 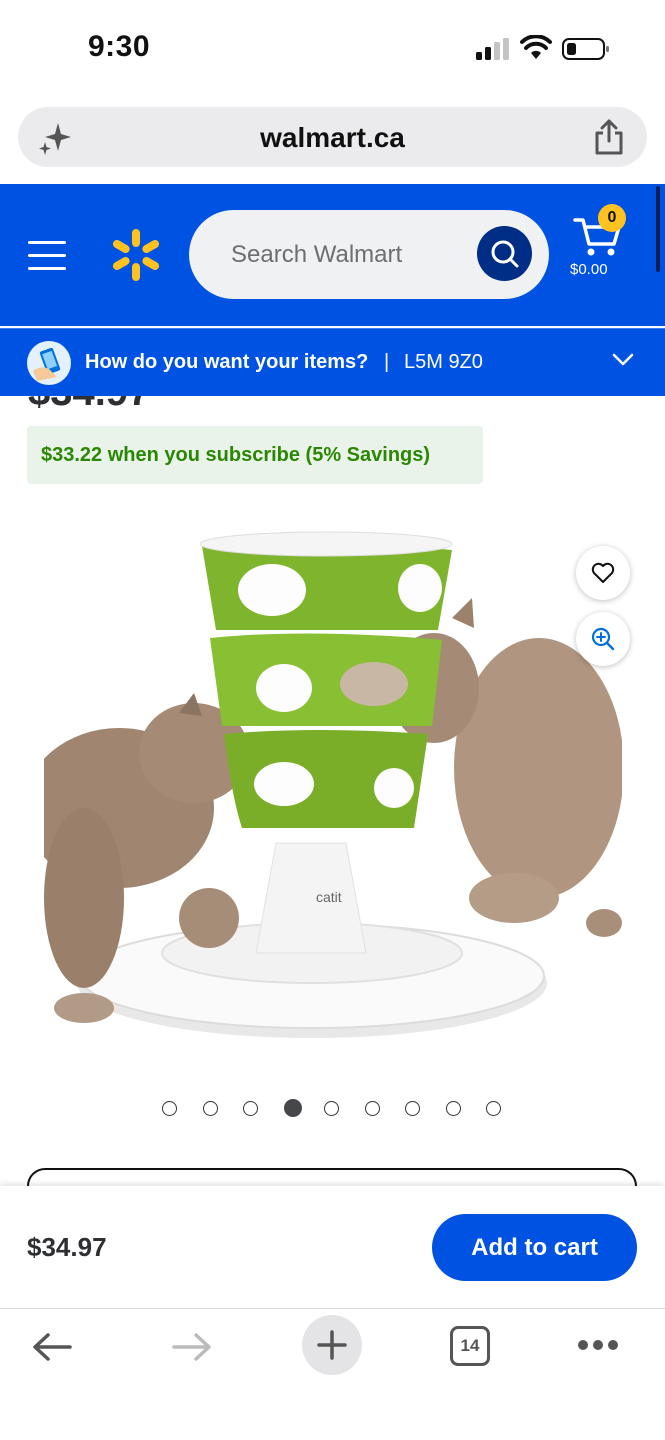 I want to click on postal-code: L5M 9Z0, so click(x=443, y=362).